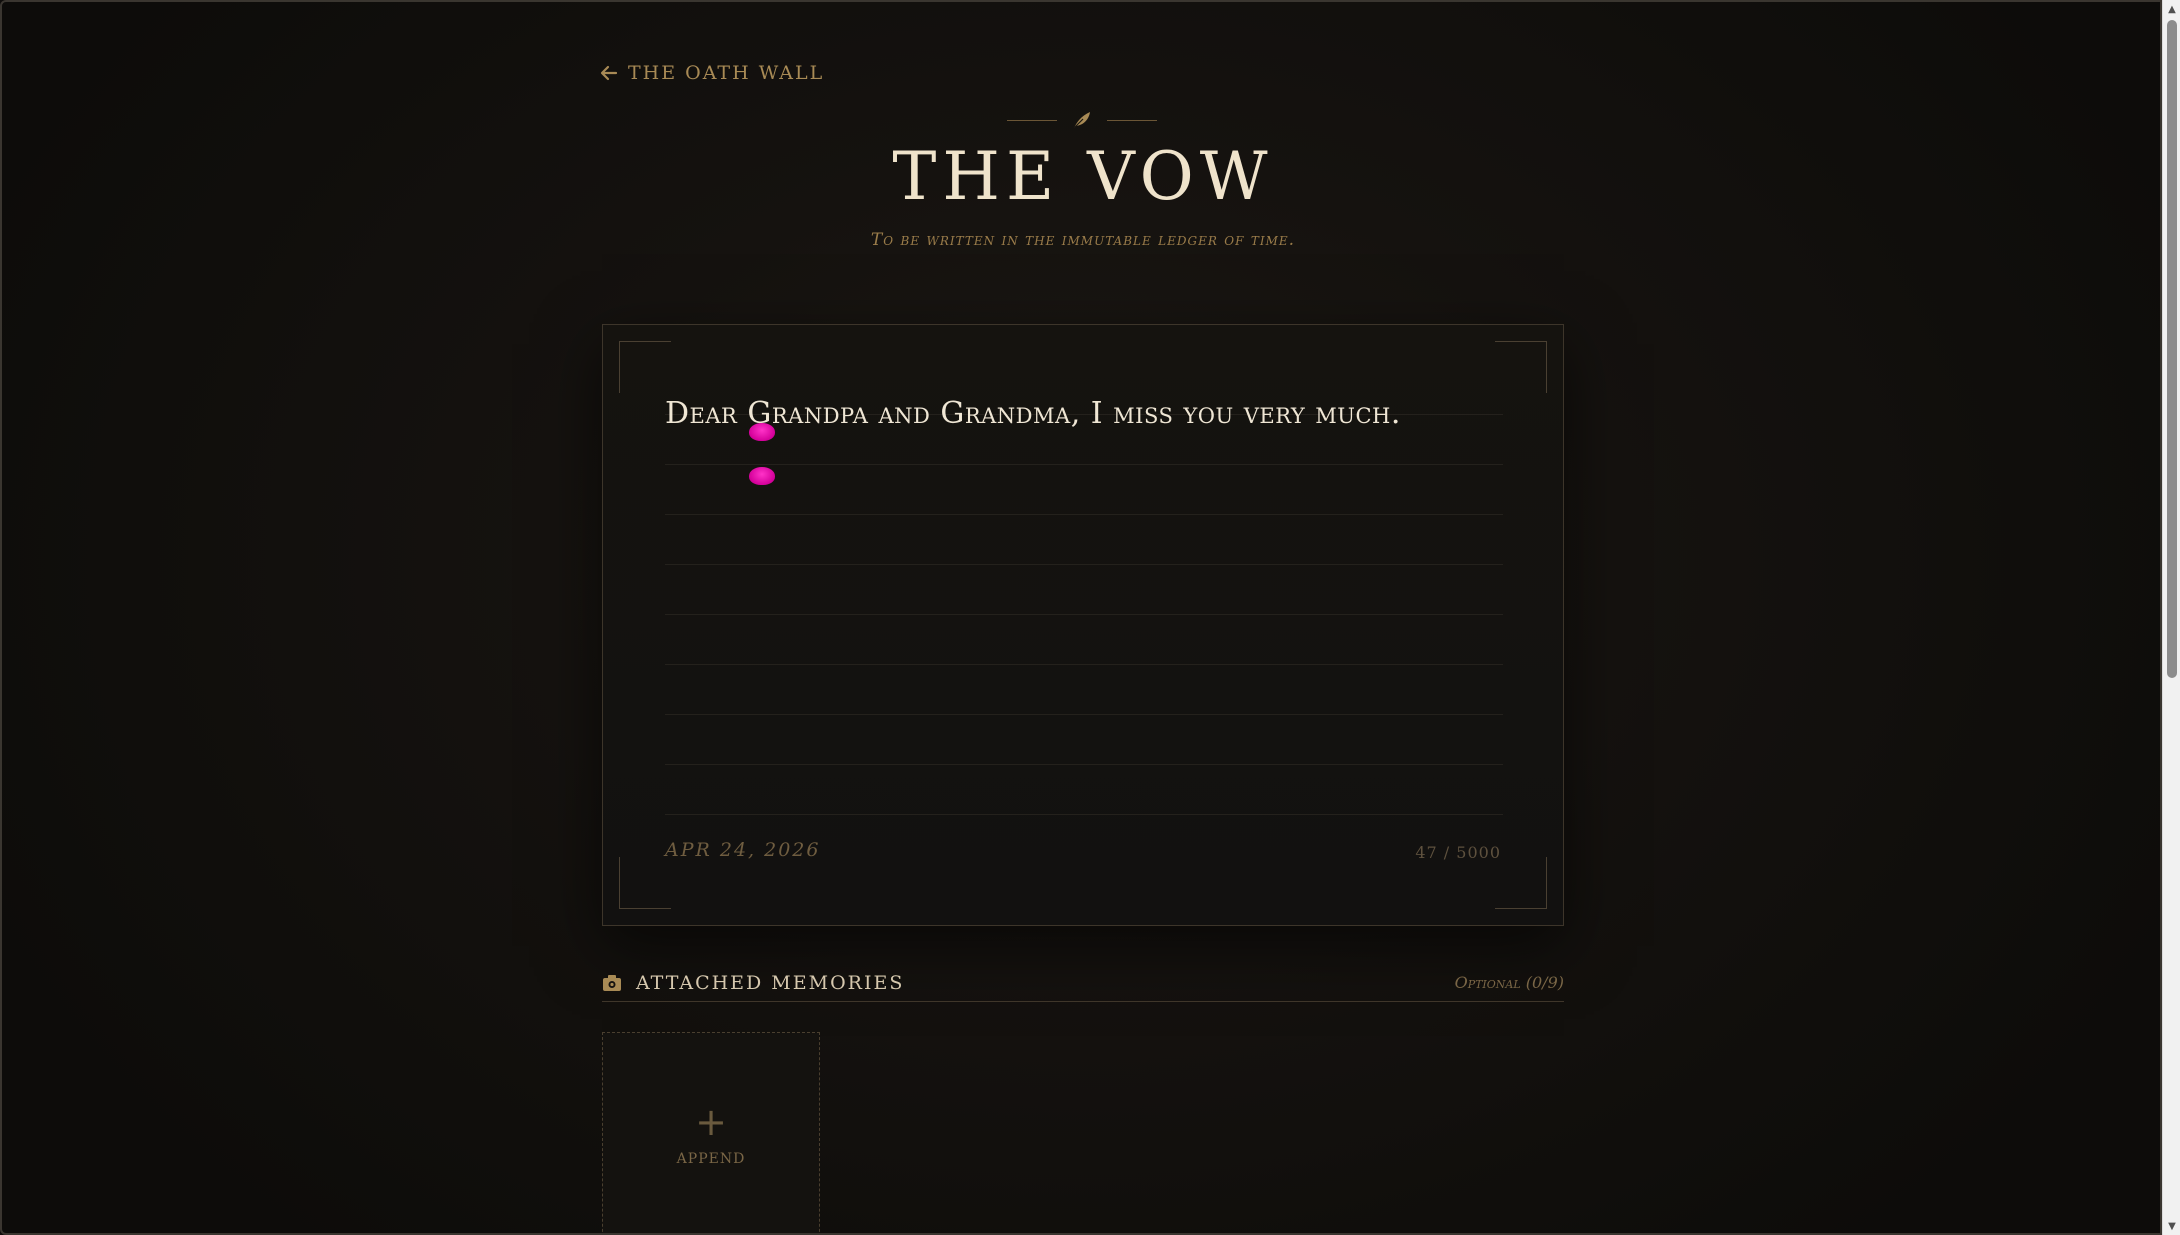 The width and height of the screenshot is (2180, 1235). What do you see at coordinates (1509, 982) in the screenshot?
I see `memories-optional-count: Optional (0/9)` at bounding box center [1509, 982].